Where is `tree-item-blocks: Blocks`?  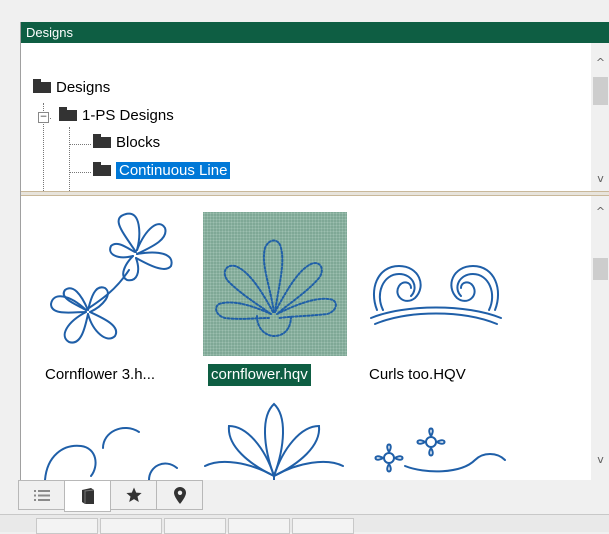 tree-item-blocks: Blocks is located at coordinates (126, 143).